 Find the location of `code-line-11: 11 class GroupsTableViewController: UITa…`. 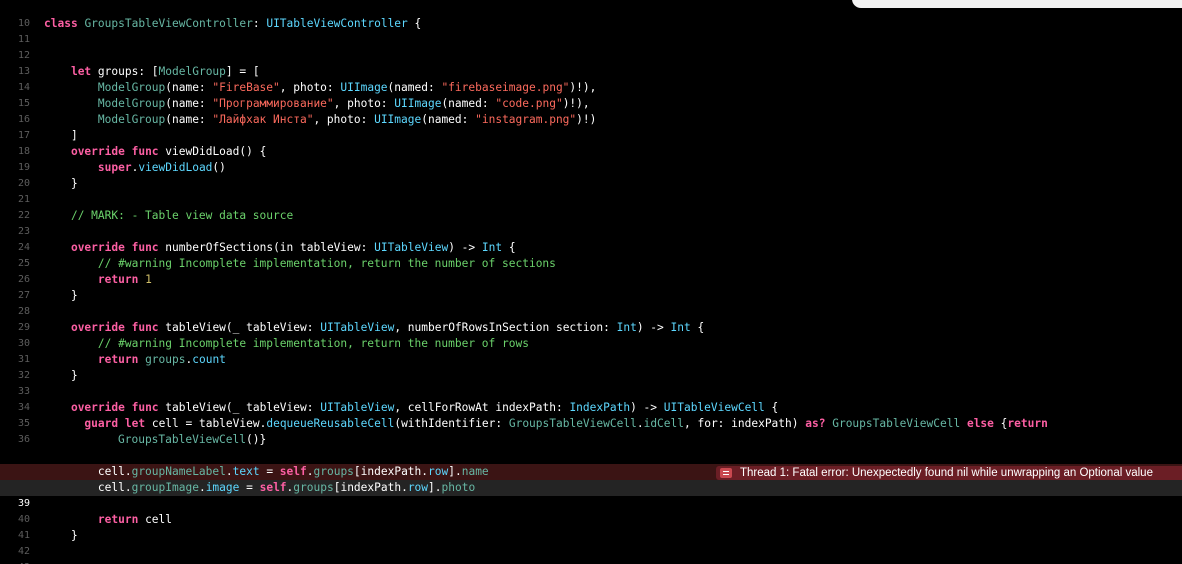

code-line-11: 11 class GroupsTableViewController: UITa… is located at coordinates (591, 30).